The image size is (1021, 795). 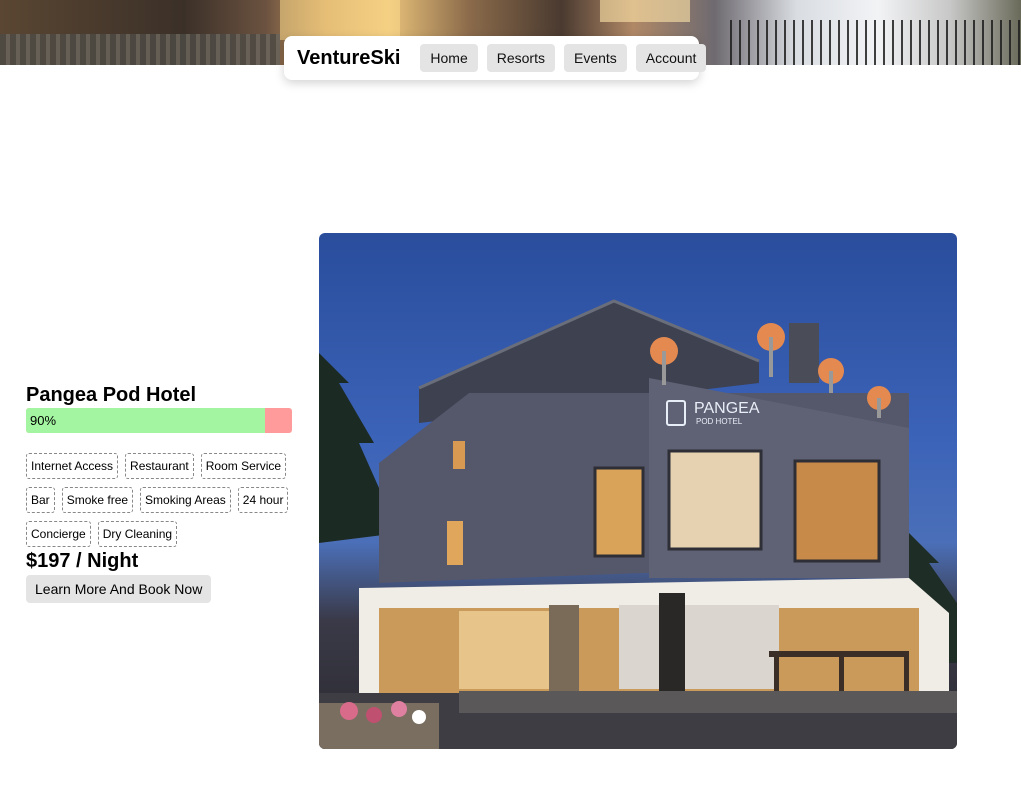 I want to click on hotel-sign-text: PANGEA, so click(x=727, y=408).